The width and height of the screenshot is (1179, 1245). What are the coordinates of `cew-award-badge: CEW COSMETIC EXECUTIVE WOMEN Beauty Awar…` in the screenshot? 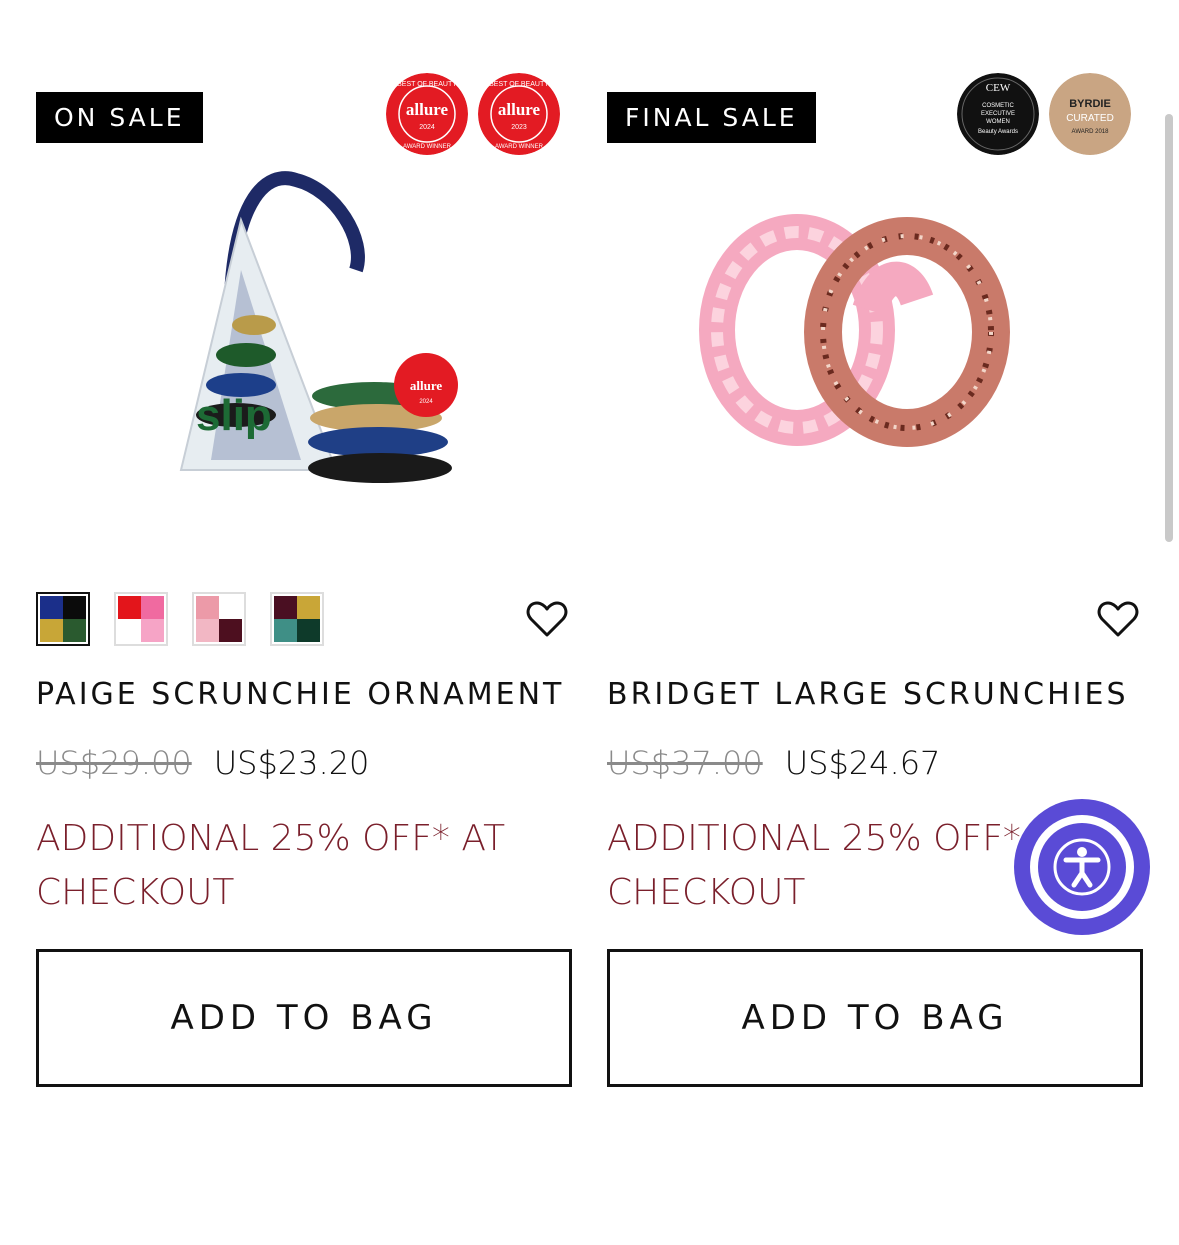 It's located at (998, 114).